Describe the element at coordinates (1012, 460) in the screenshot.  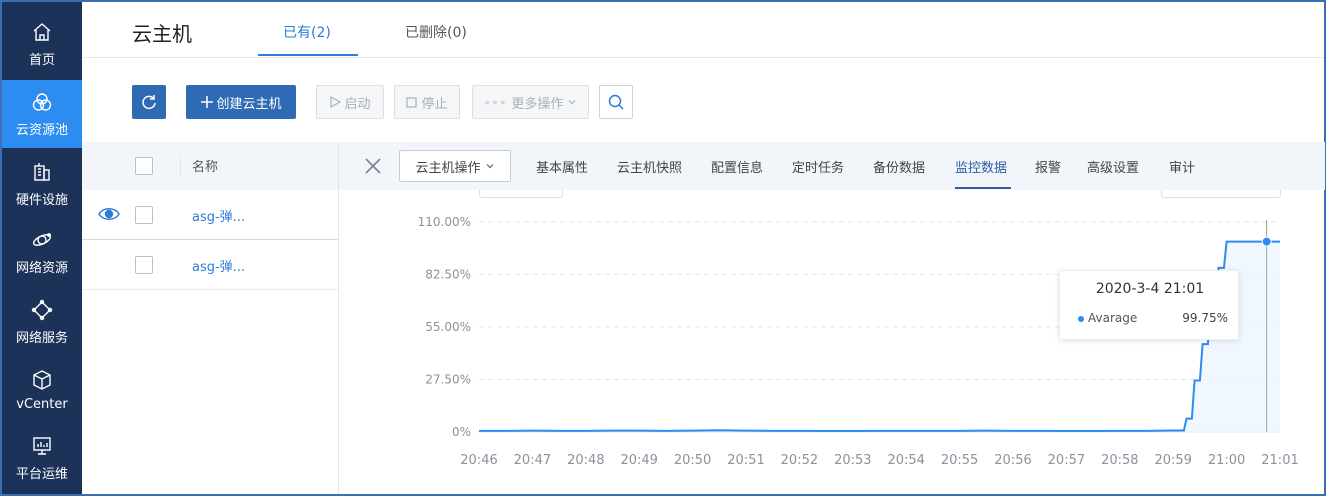
I see `x-tick-label: 20:56` at that location.